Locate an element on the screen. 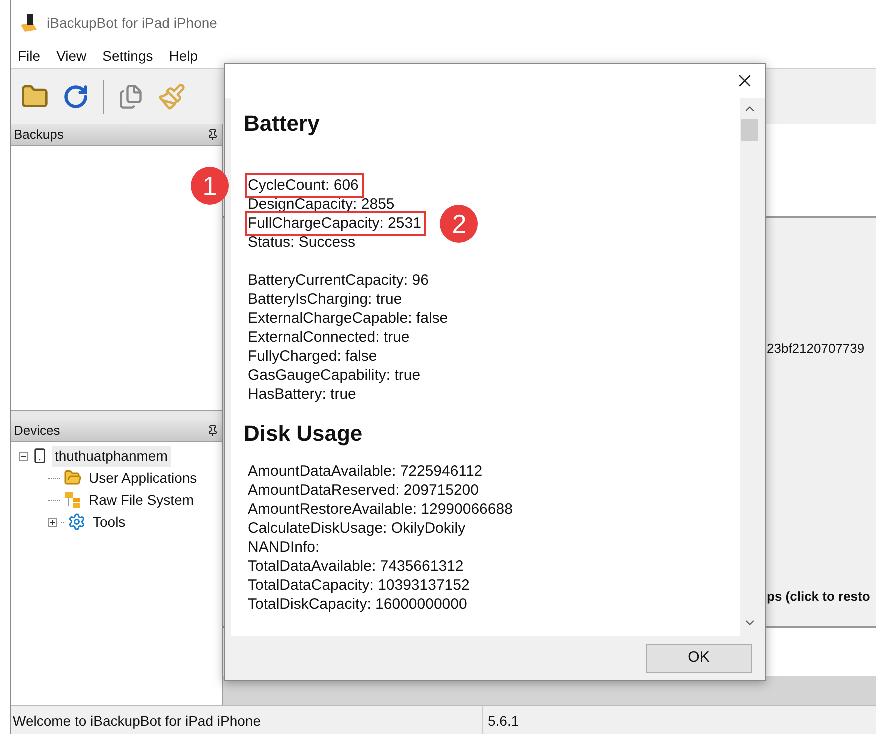  property-line: DesignCapacity: 2855 is located at coordinates (321, 204).